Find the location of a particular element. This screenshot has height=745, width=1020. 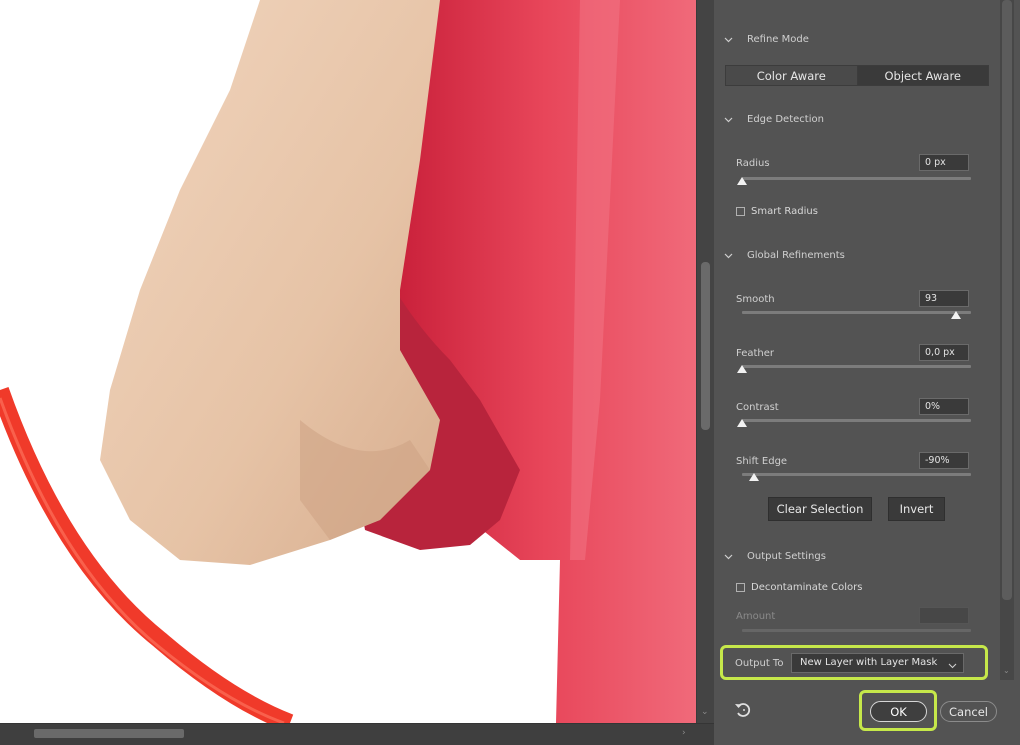

ok-button: OK is located at coordinates (898, 711).